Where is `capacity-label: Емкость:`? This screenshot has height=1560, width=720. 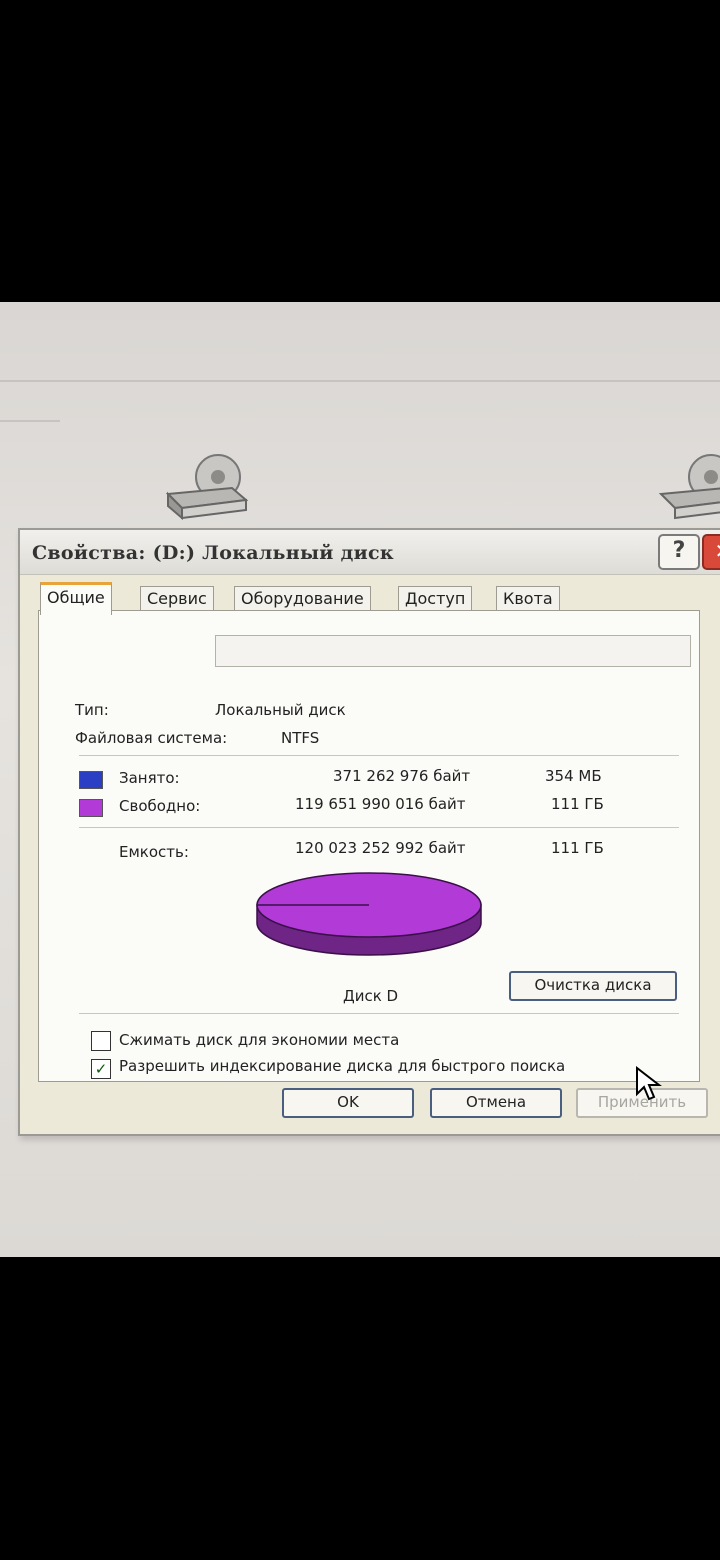
capacity-label: Емкость: is located at coordinates (154, 852).